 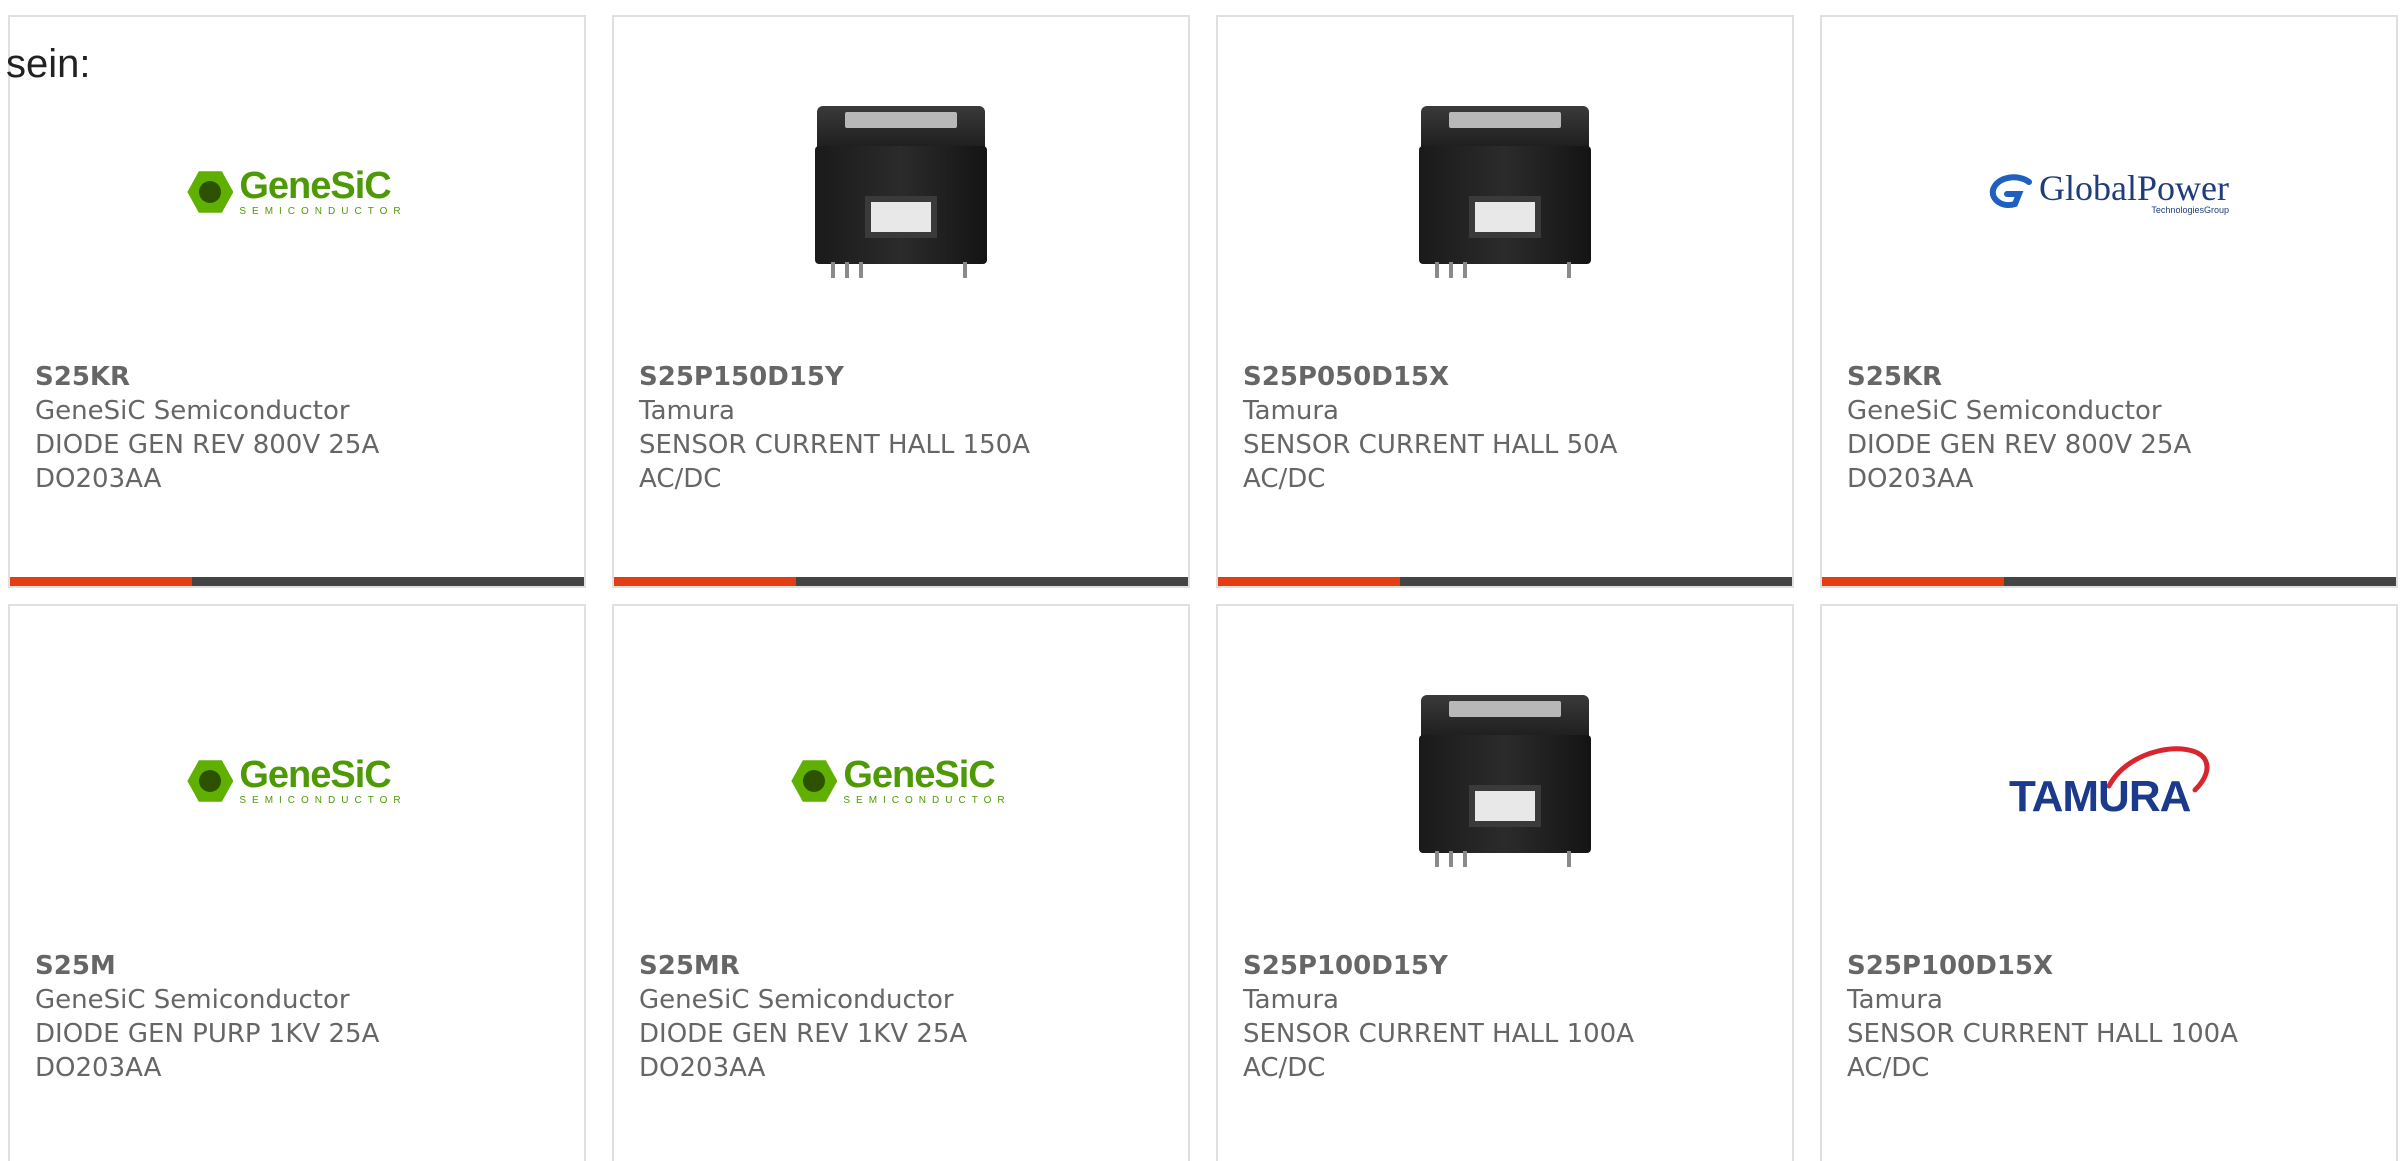 I want to click on part-number-link: S25P100D15X, so click(x=2042, y=966).